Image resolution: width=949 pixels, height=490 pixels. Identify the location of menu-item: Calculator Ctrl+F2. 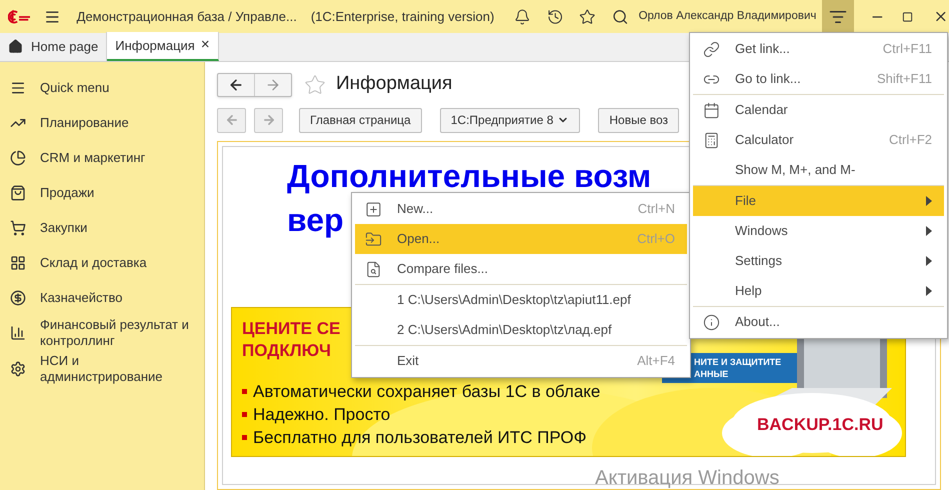
(818, 140).